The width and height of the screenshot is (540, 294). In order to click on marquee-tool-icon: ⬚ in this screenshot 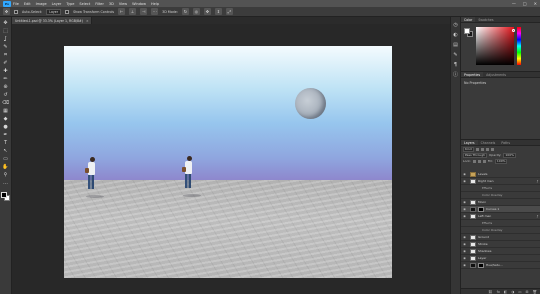, I will do `click(6, 31)`.